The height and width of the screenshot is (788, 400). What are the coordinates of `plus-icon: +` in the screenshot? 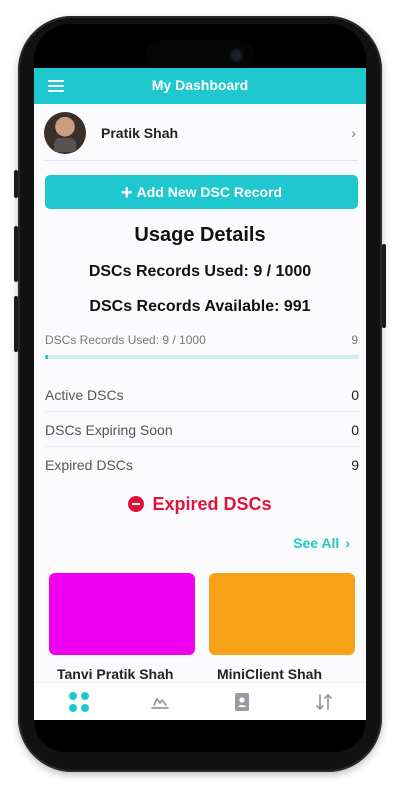 It's located at (126, 193).